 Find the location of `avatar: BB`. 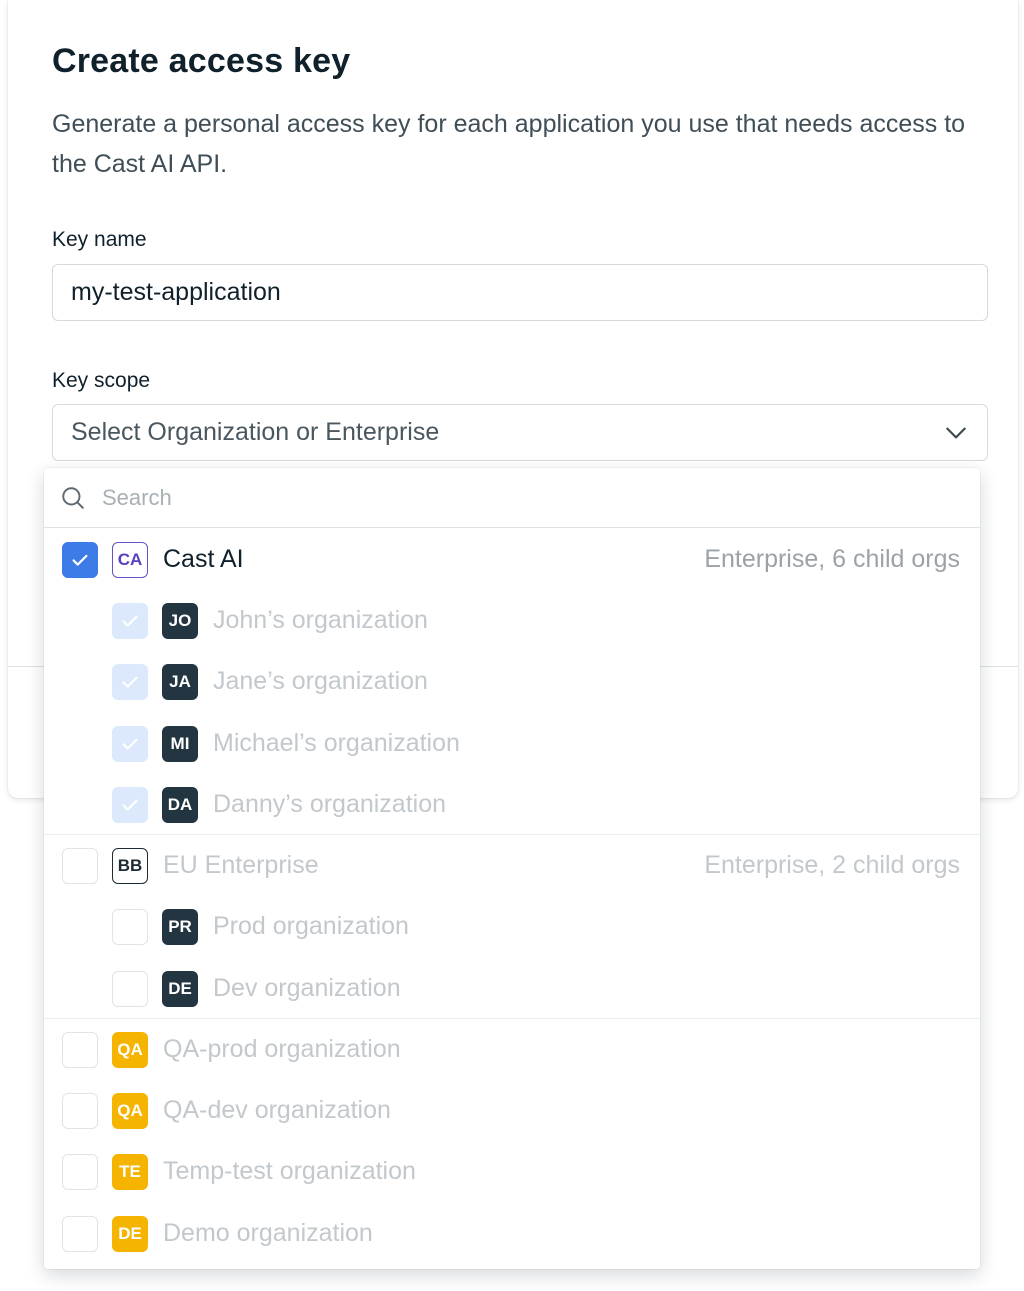

avatar: BB is located at coordinates (130, 865).